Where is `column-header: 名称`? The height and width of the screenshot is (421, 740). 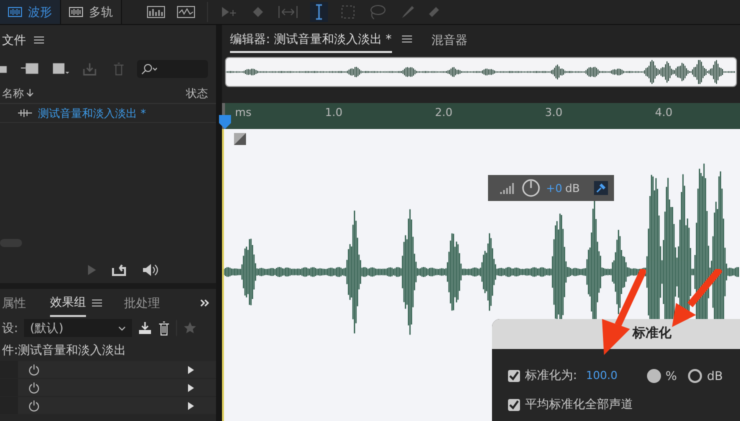 column-header: 名称 is located at coordinates (13, 93).